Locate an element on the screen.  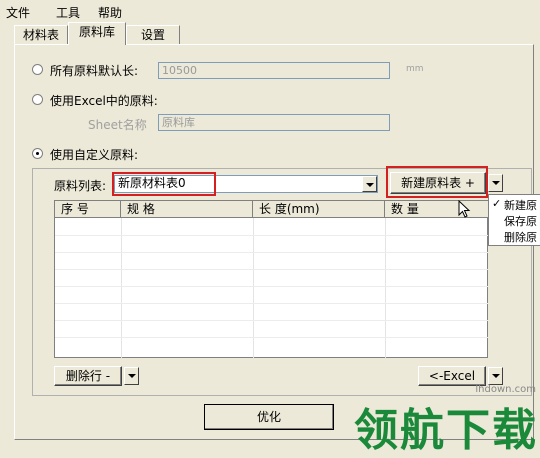
radio-excel is located at coordinates (37, 99).